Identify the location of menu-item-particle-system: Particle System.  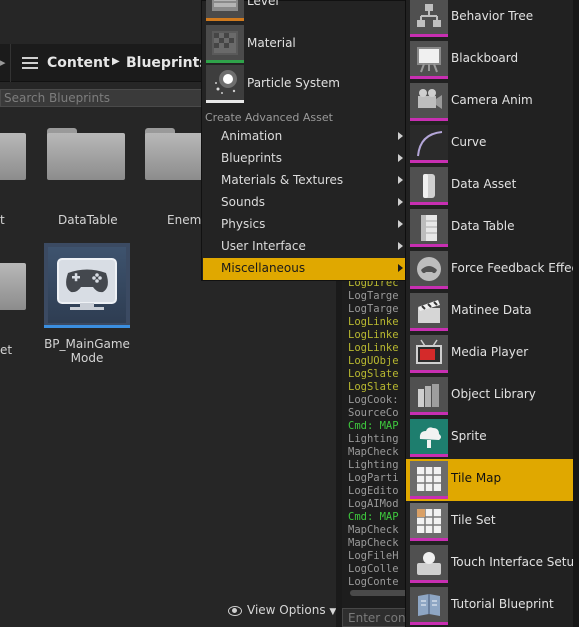
(304, 84).